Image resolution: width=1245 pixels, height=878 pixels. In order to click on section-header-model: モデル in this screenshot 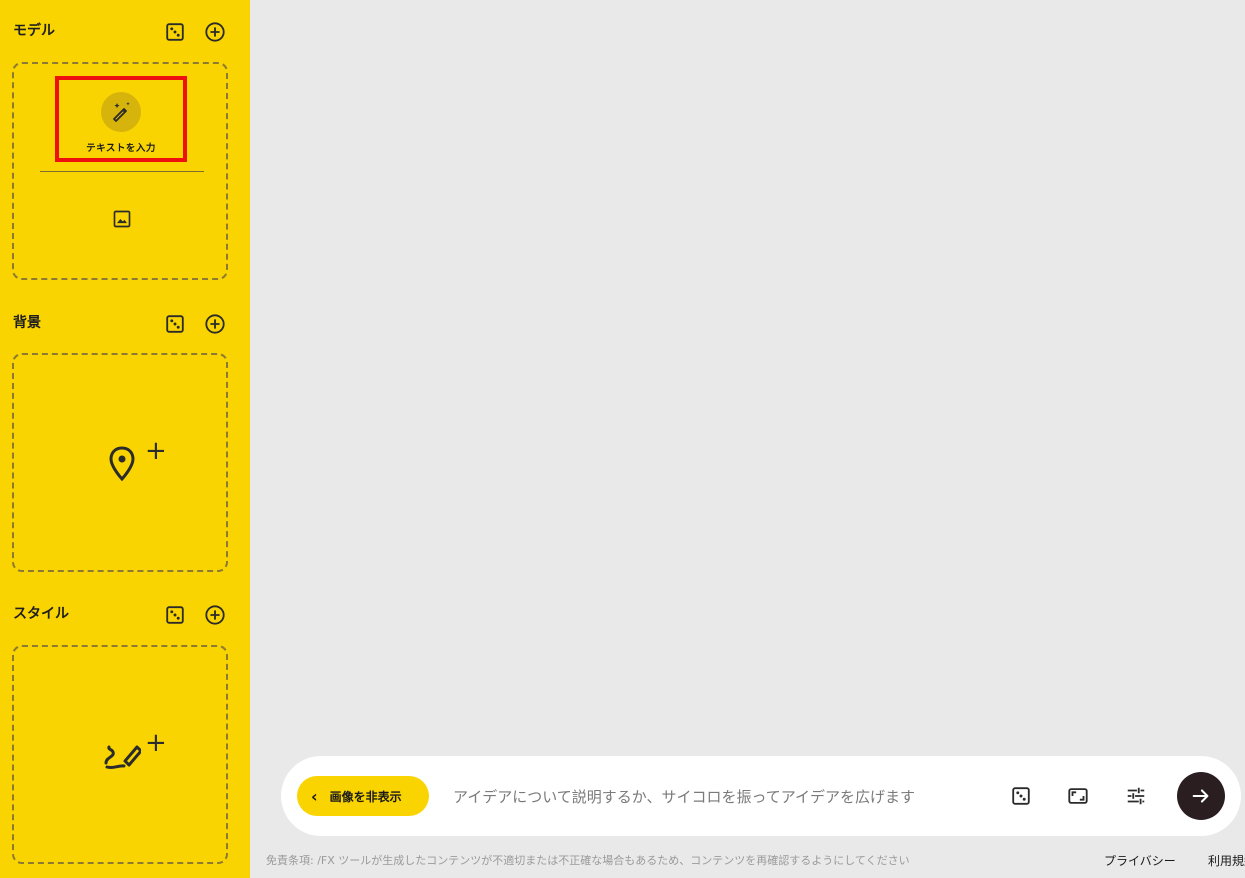, I will do `click(123, 30)`.